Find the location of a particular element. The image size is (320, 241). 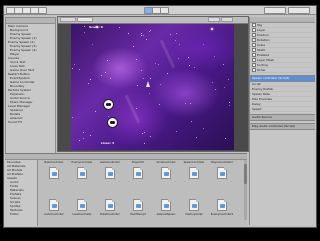

field-label: Static is located at coordinates (261, 50).